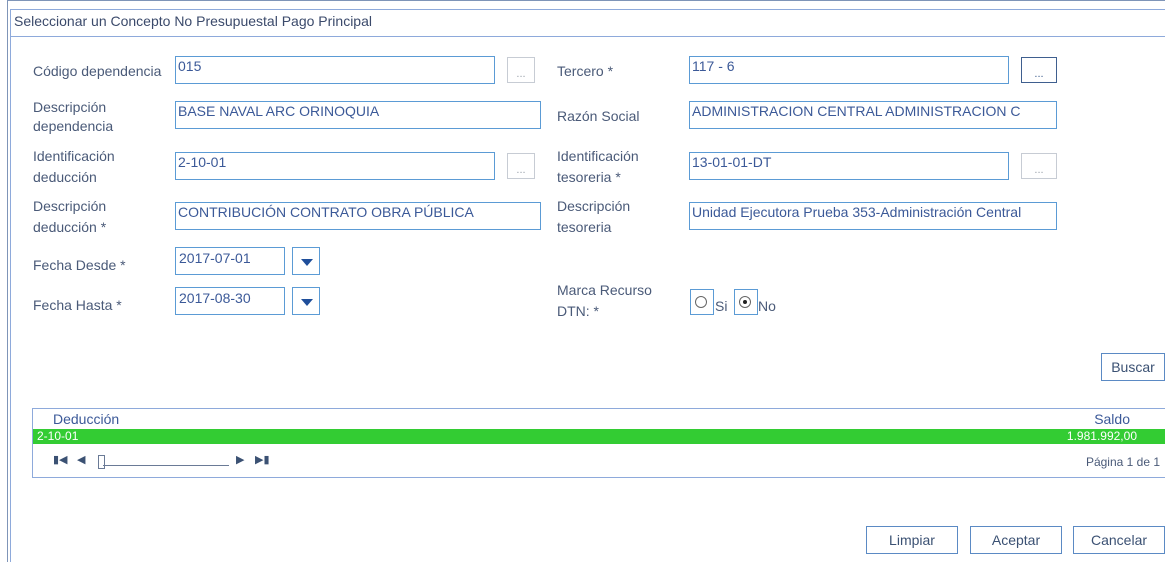  I want to click on tercero-label: Tercero *, so click(585, 71).